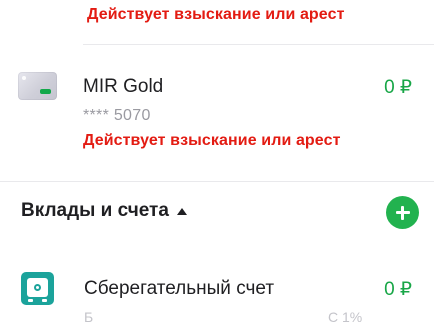  Describe the element at coordinates (37, 86) in the screenshot. I see `bank-card-icon` at that location.